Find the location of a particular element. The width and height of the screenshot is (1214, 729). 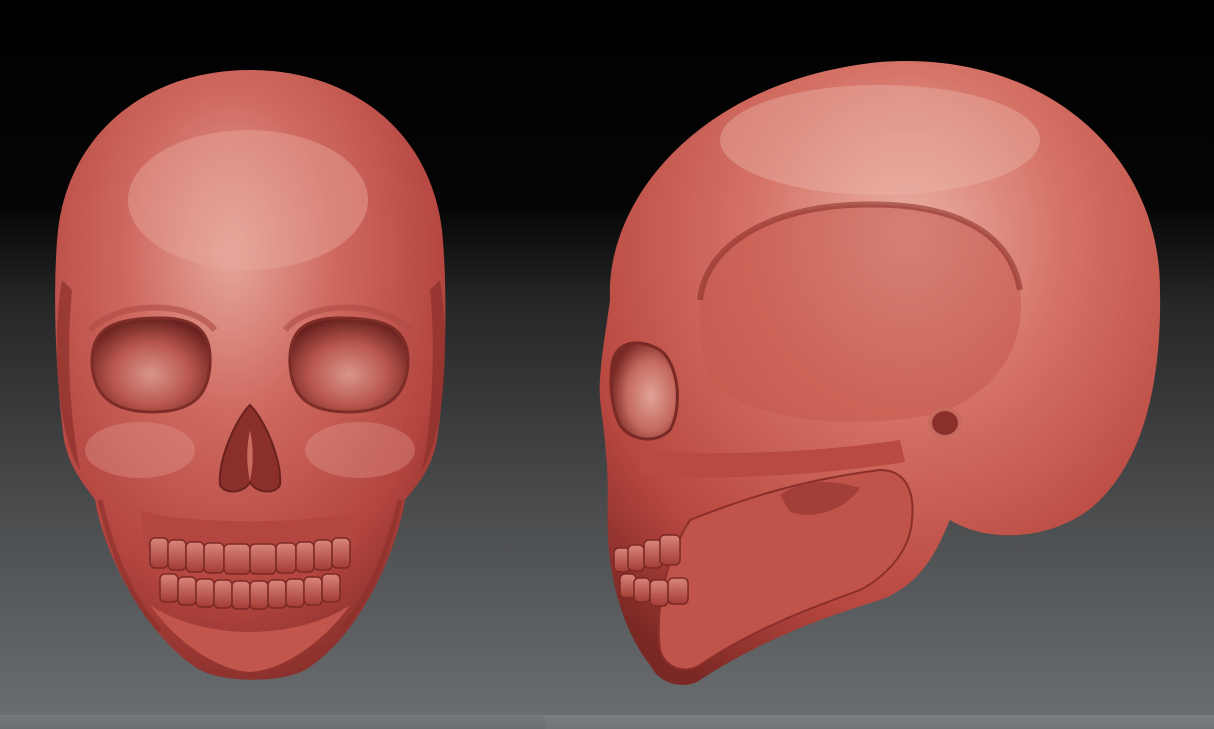

viewport-bottom-strip is located at coordinates (607, 722).